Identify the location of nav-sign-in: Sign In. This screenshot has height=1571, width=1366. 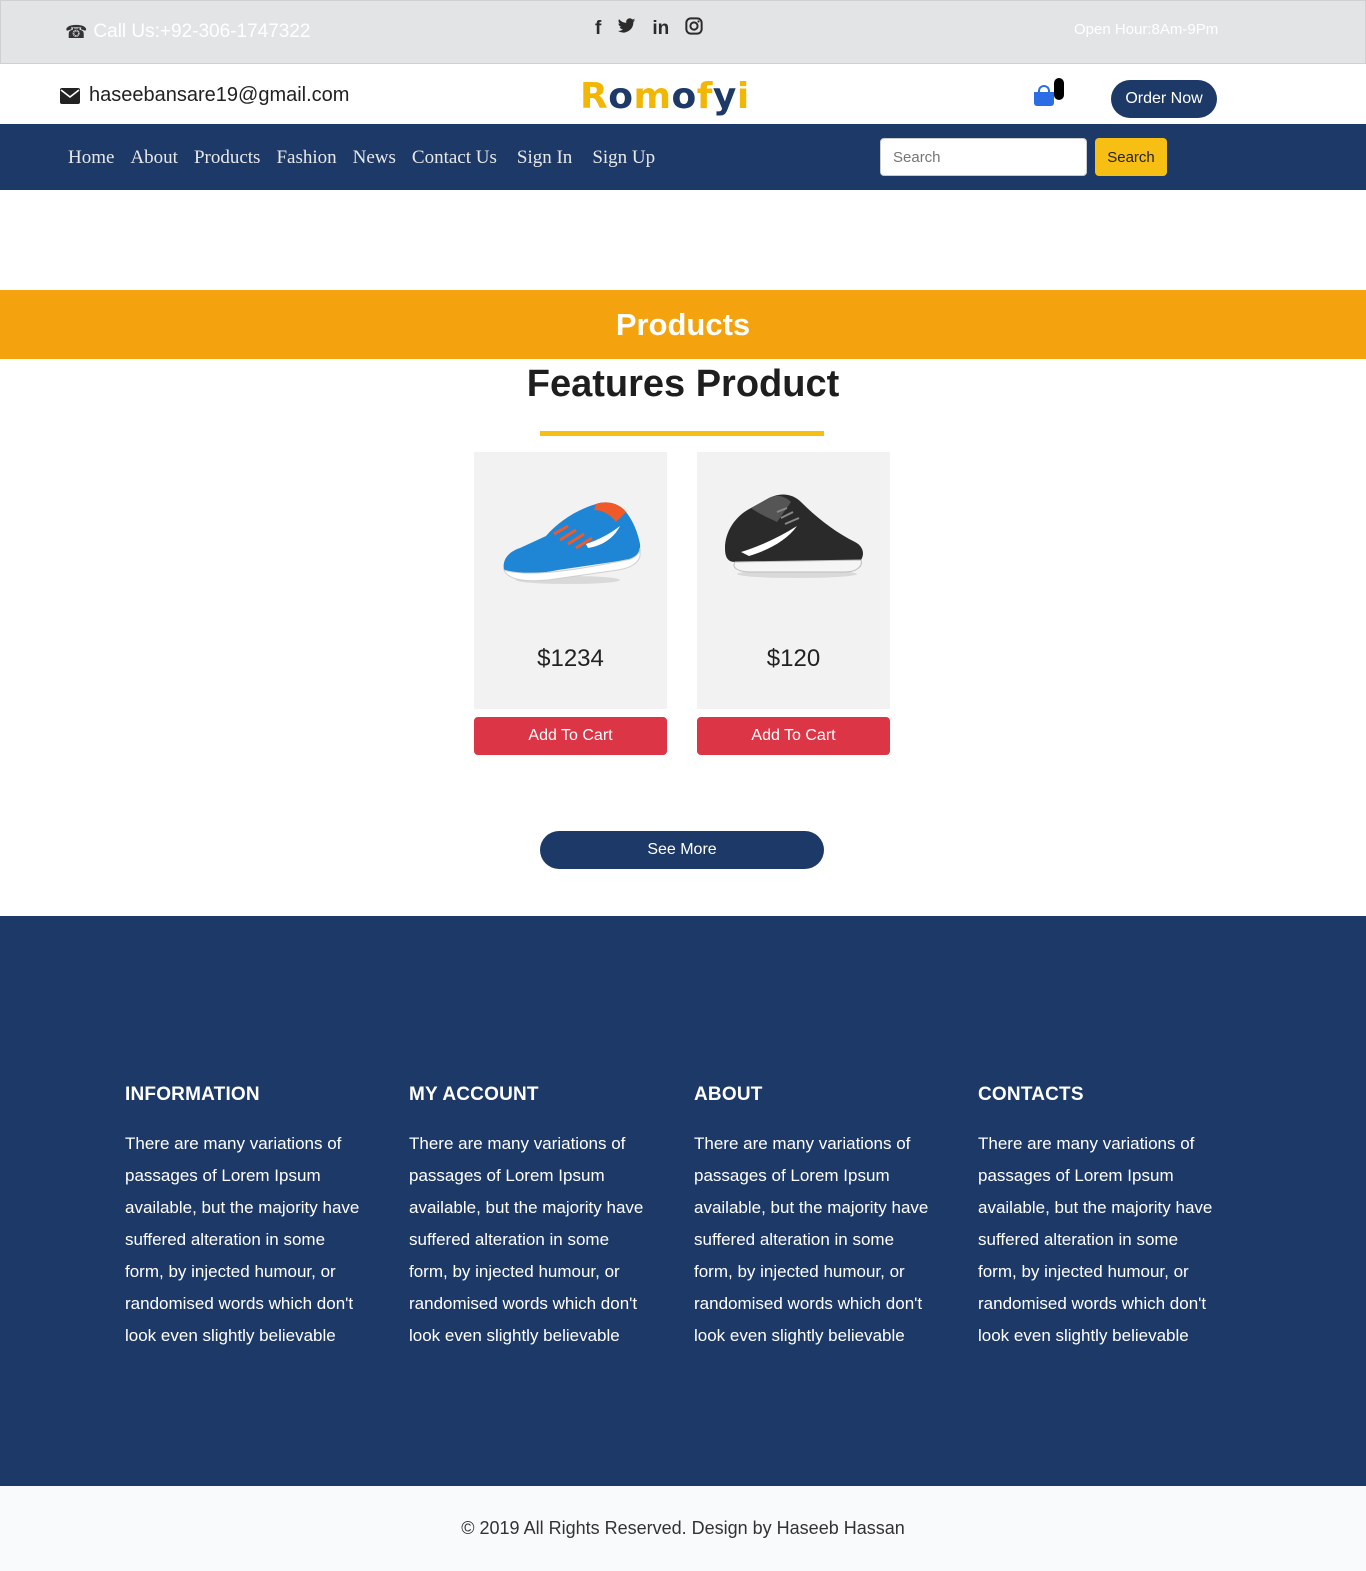
(544, 158).